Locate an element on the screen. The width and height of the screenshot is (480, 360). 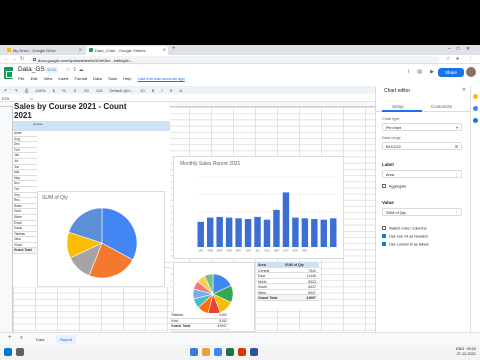
document-title: Data_GS is located at coordinates (31, 69).